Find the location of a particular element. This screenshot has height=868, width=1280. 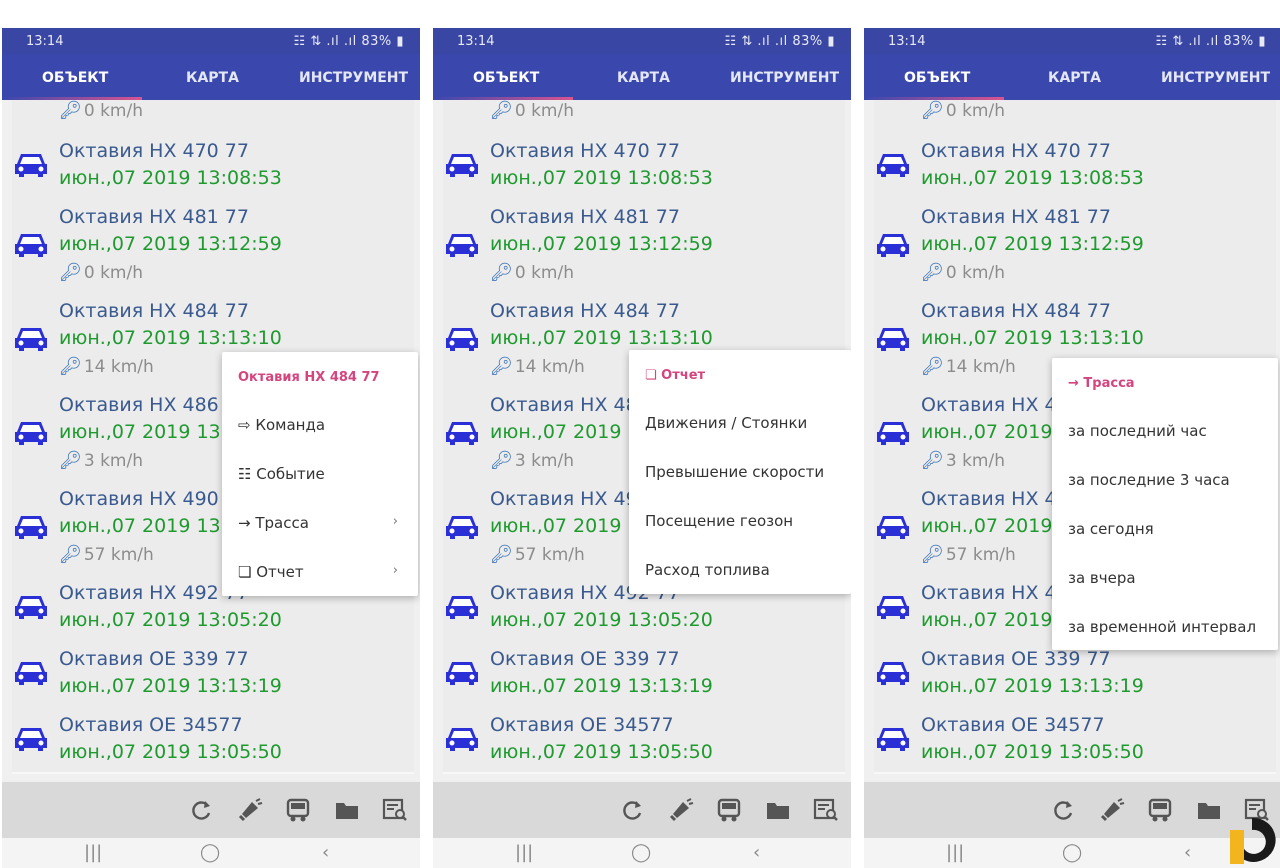

status-bar: 13:14 ☷ ⇅ .ıl .ıl 83% ▮ is located at coordinates (211, 41).